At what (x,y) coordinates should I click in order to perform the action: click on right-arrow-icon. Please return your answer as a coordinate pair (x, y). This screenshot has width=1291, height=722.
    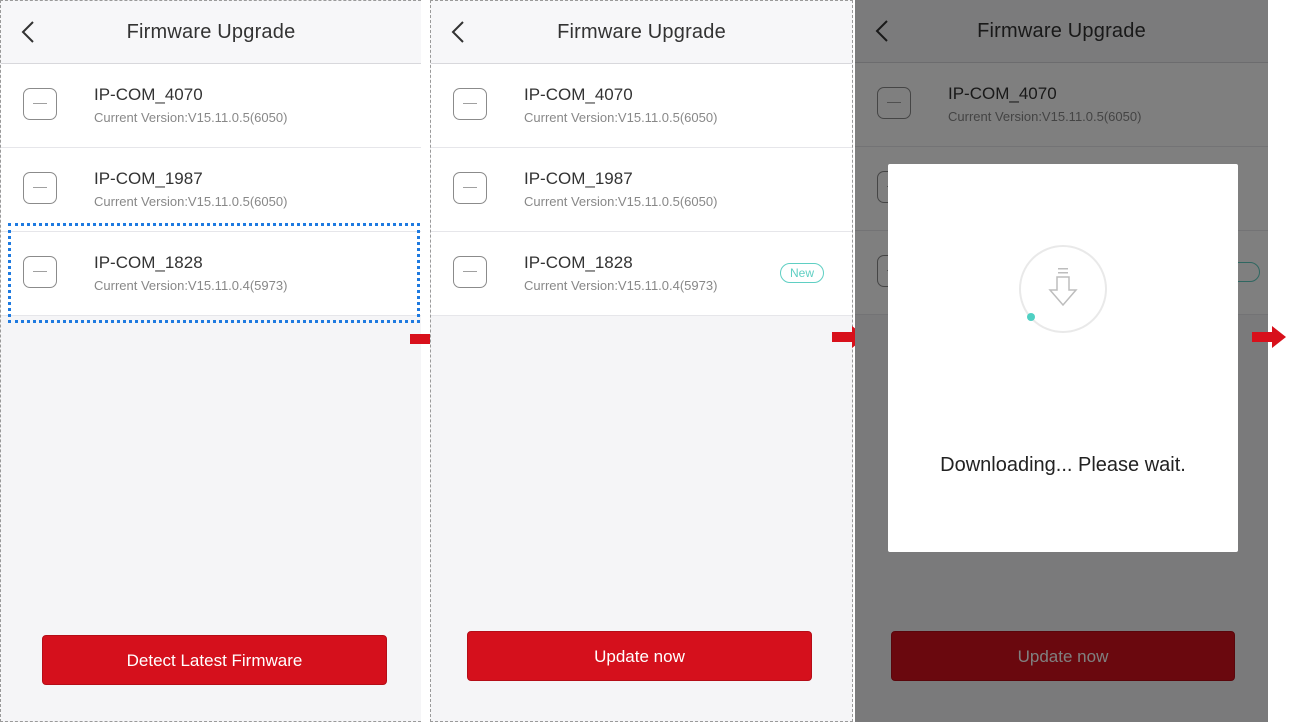
    Looking at the image, I should click on (1269, 337).